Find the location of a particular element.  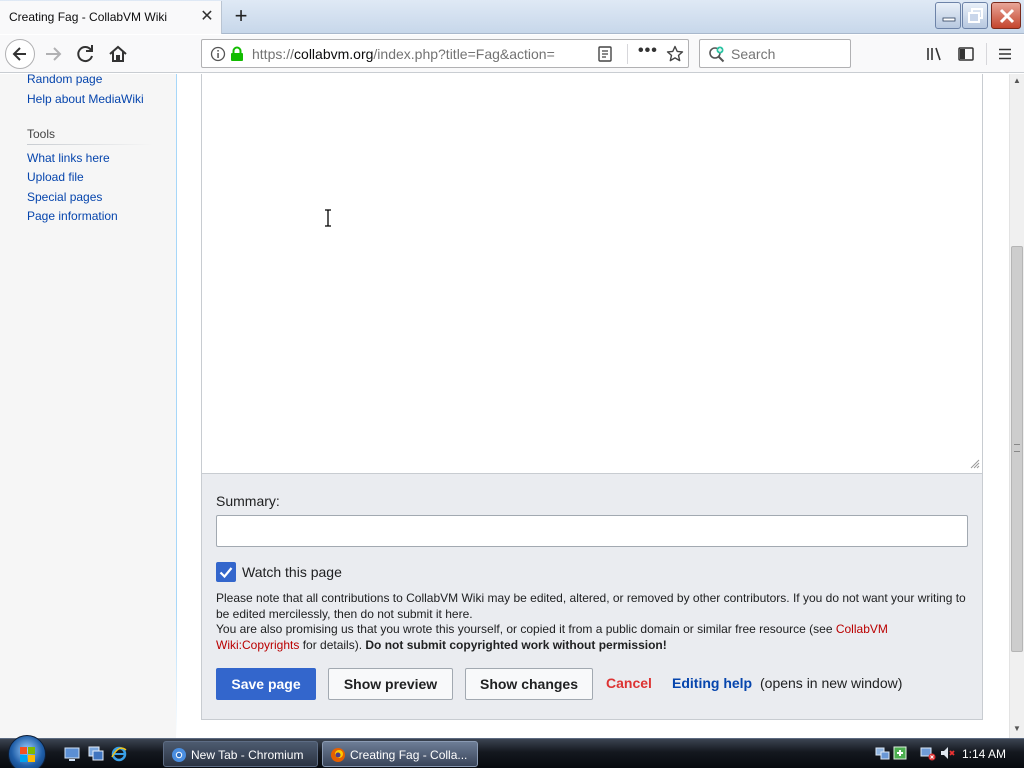

network-icon is located at coordinates (883, 753).